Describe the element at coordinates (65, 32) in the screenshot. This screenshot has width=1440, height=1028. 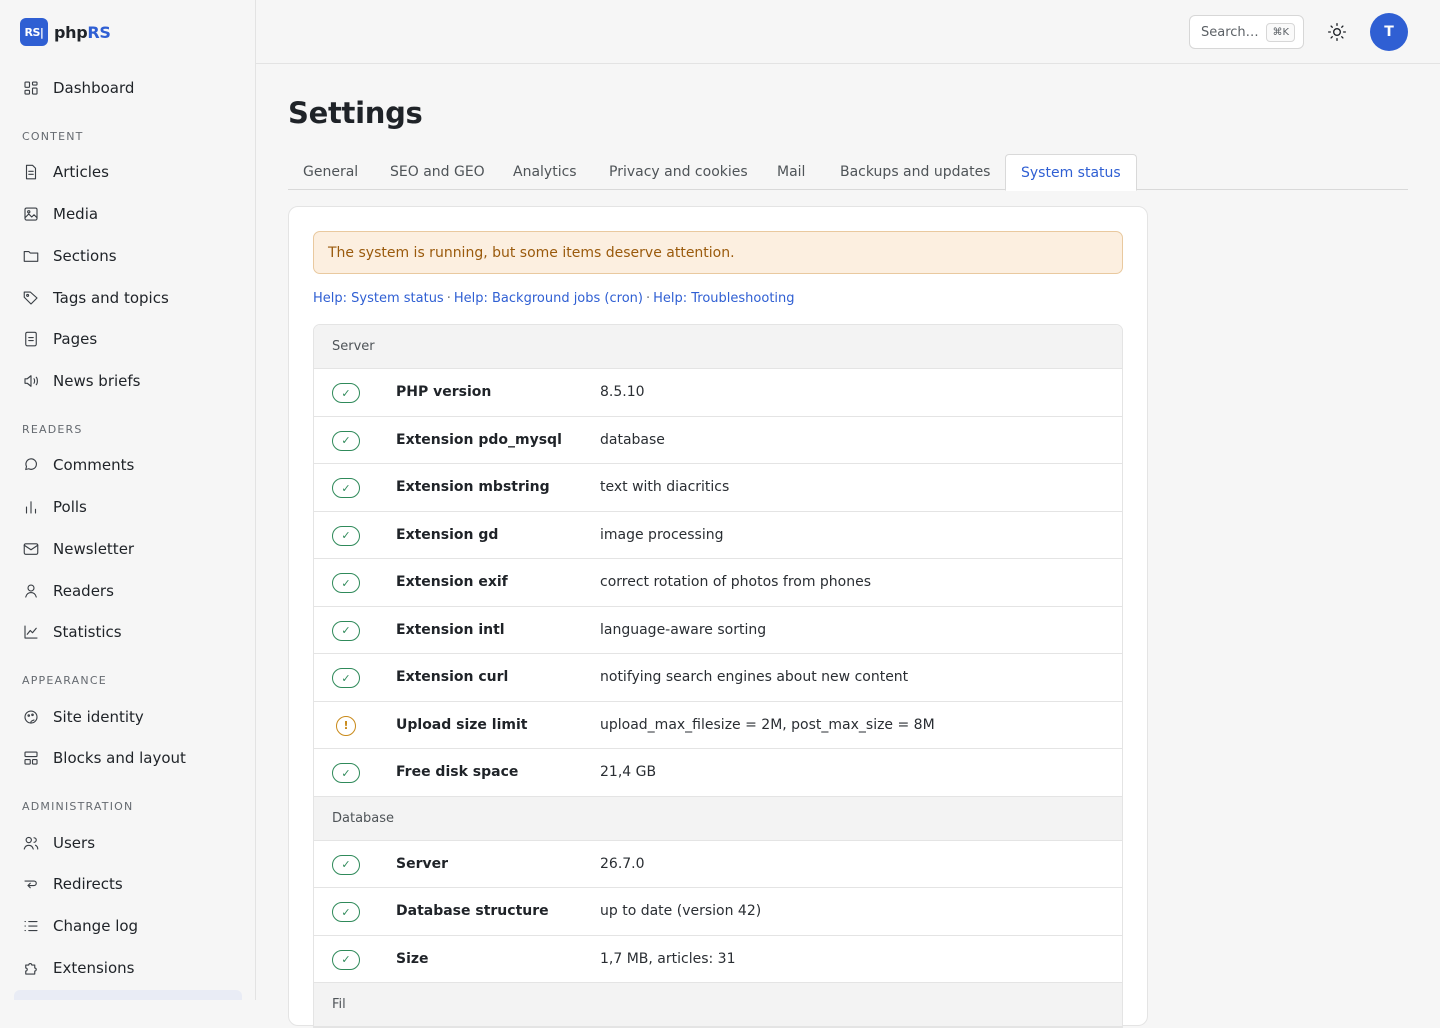
I see `logo: RS| phpRS` at that location.